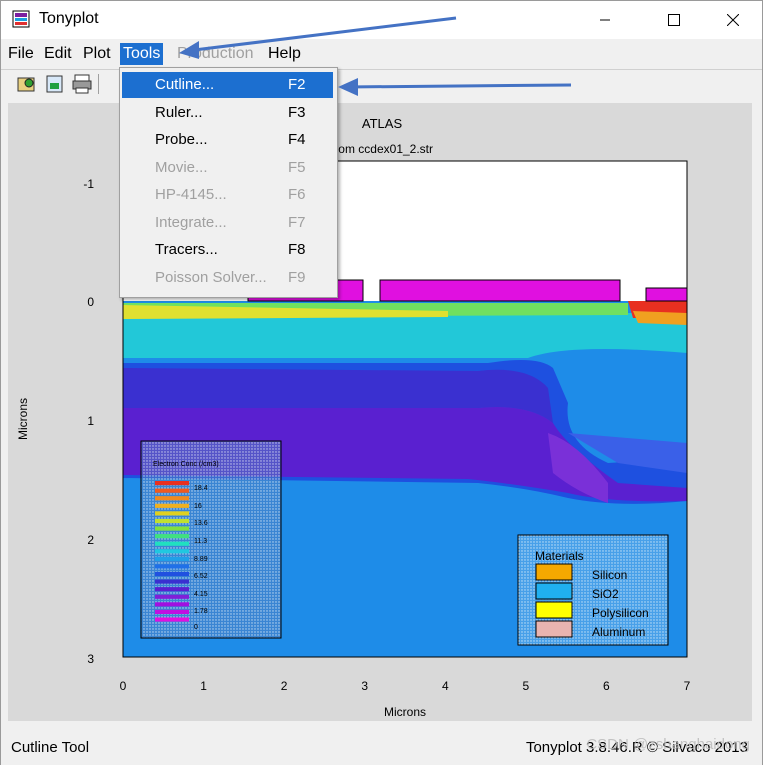 The height and width of the screenshot is (765, 763). I want to click on x-tick-label: 5, so click(526, 686).